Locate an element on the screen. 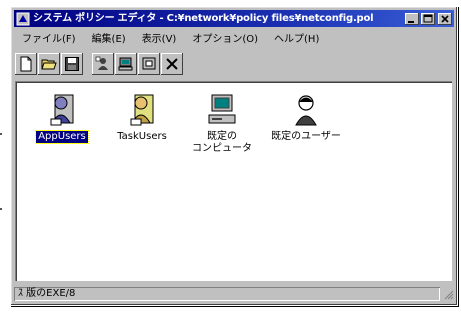 Image resolution: width=461 pixels, height=315 pixels. list-item: 既定の コンピュータ is located at coordinates (222, 124).